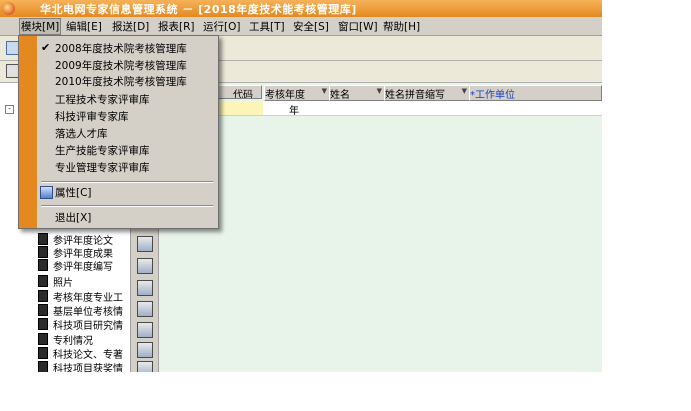  I want to click on column-header-name: 姓名 ▼, so click(357, 93).